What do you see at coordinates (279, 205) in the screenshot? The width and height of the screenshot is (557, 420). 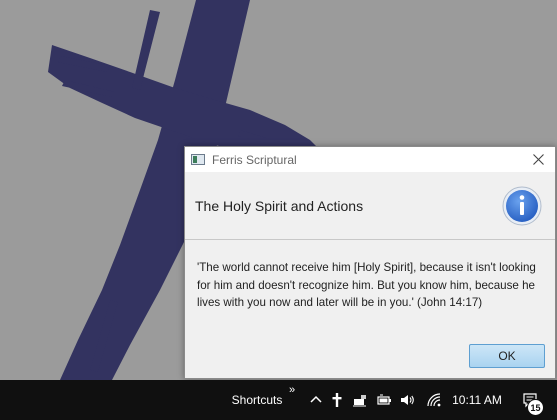 I see `dialog-header-text: The Holy Spirit and Actions` at bounding box center [279, 205].